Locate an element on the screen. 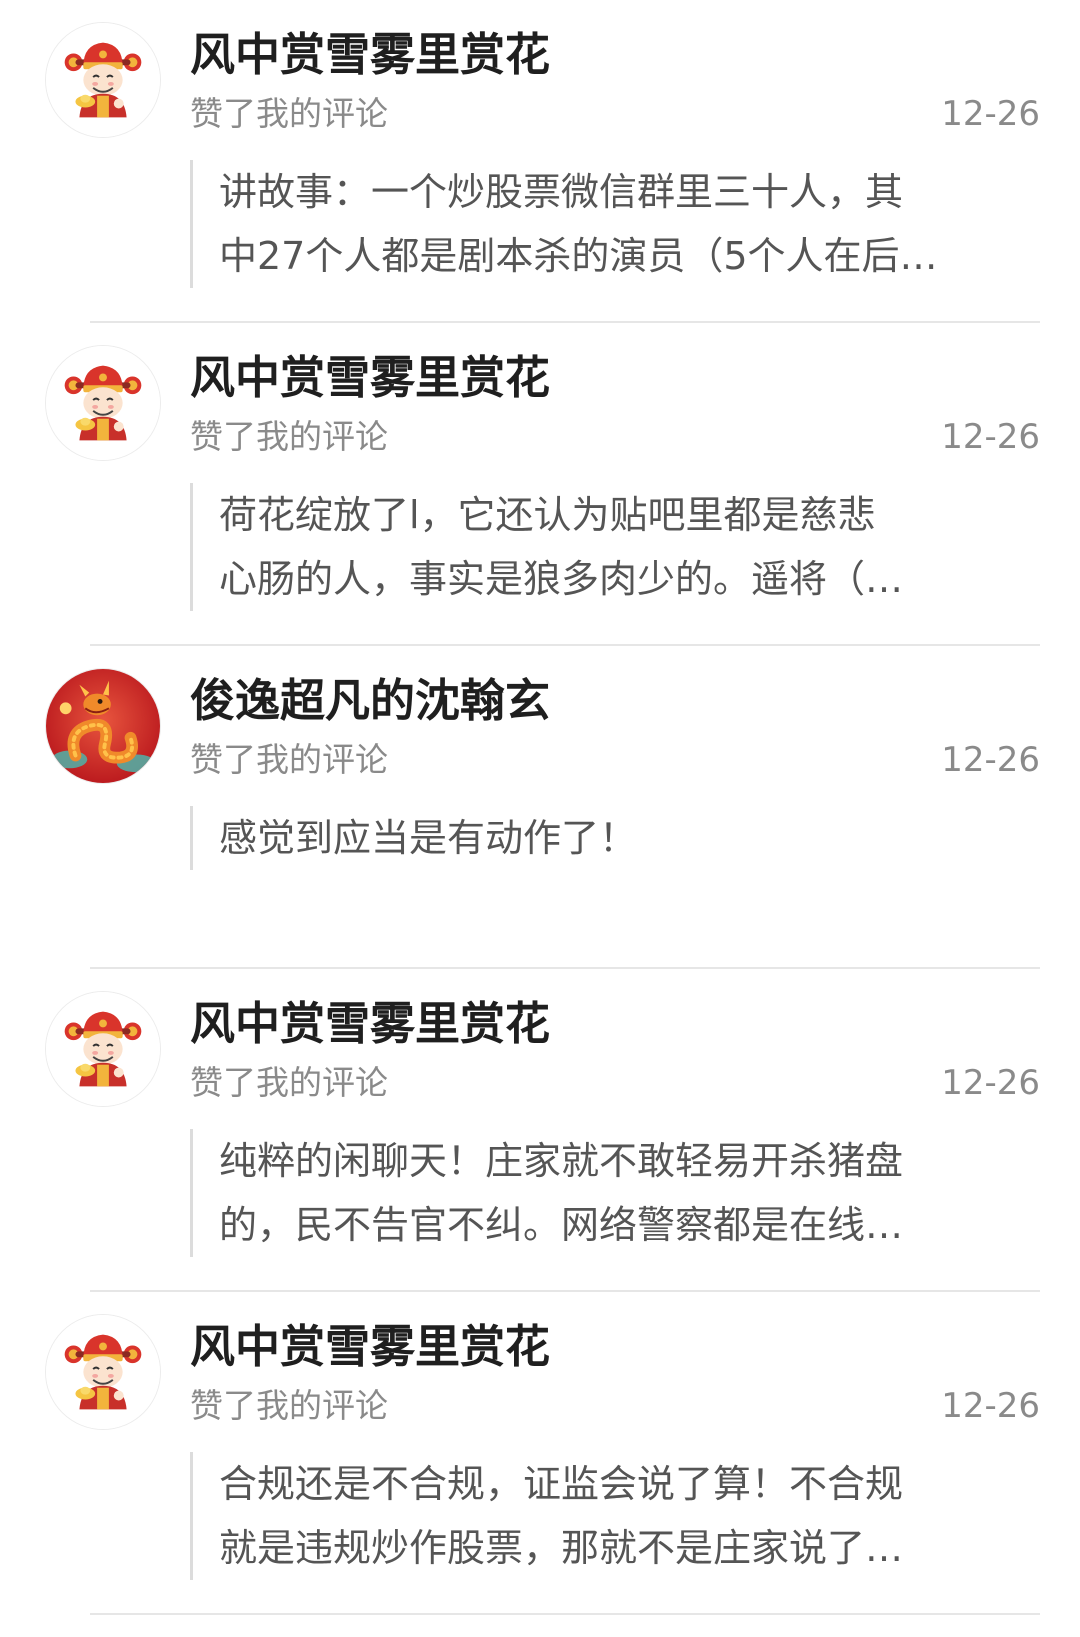 This screenshot has width=1080, height=1637. comment-line: 讲故事：一个炒股票微信群里三十人，其 is located at coordinates (561, 192).